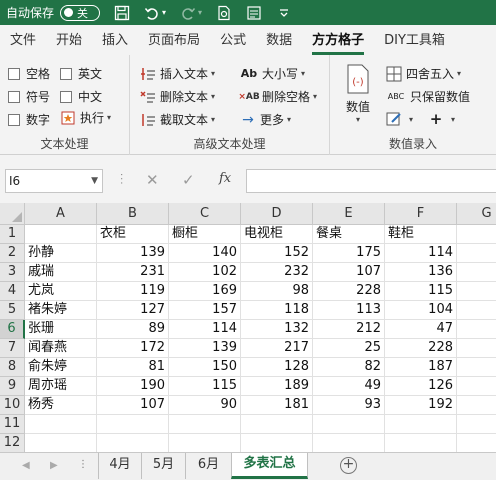 The image size is (496, 480). I want to click on document-icon, so click(224, 13).